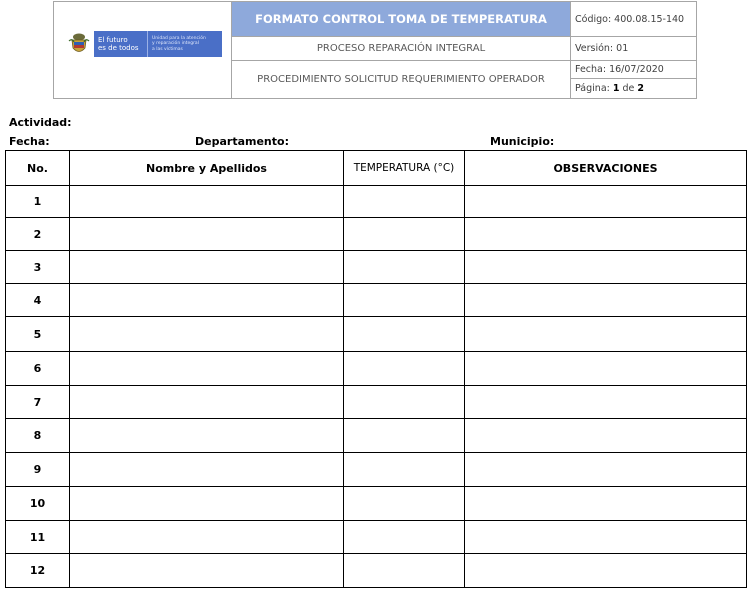  What do you see at coordinates (37, 402) in the screenshot?
I see `row-number: 7` at bounding box center [37, 402].